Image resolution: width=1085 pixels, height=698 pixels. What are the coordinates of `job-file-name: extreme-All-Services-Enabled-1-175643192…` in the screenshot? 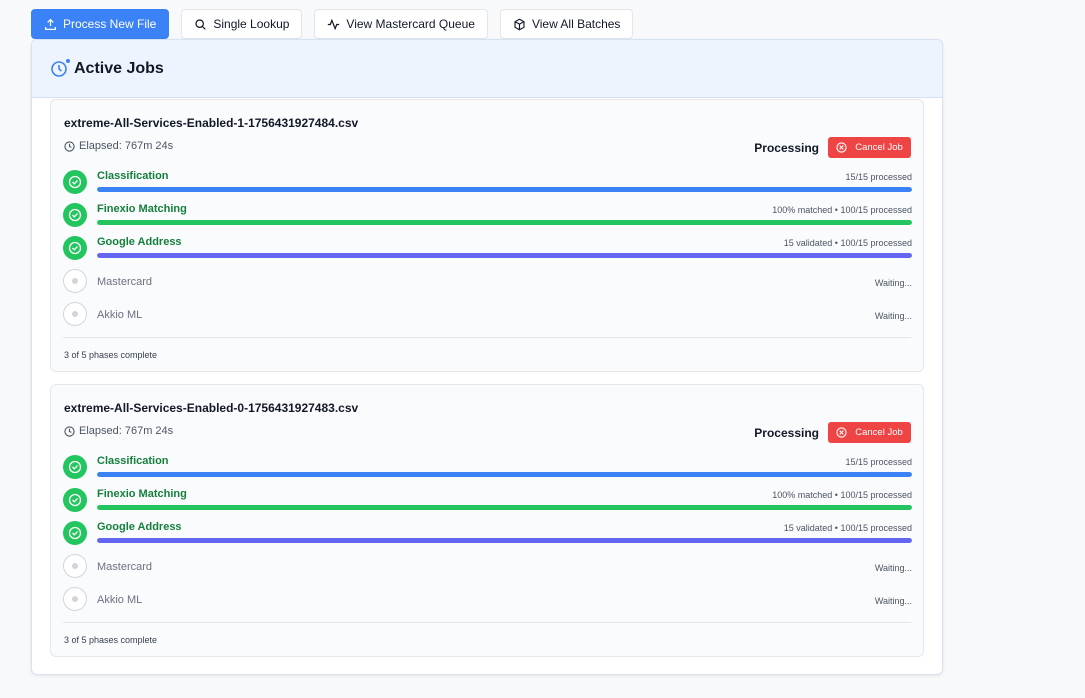 It's located at (211, 123).